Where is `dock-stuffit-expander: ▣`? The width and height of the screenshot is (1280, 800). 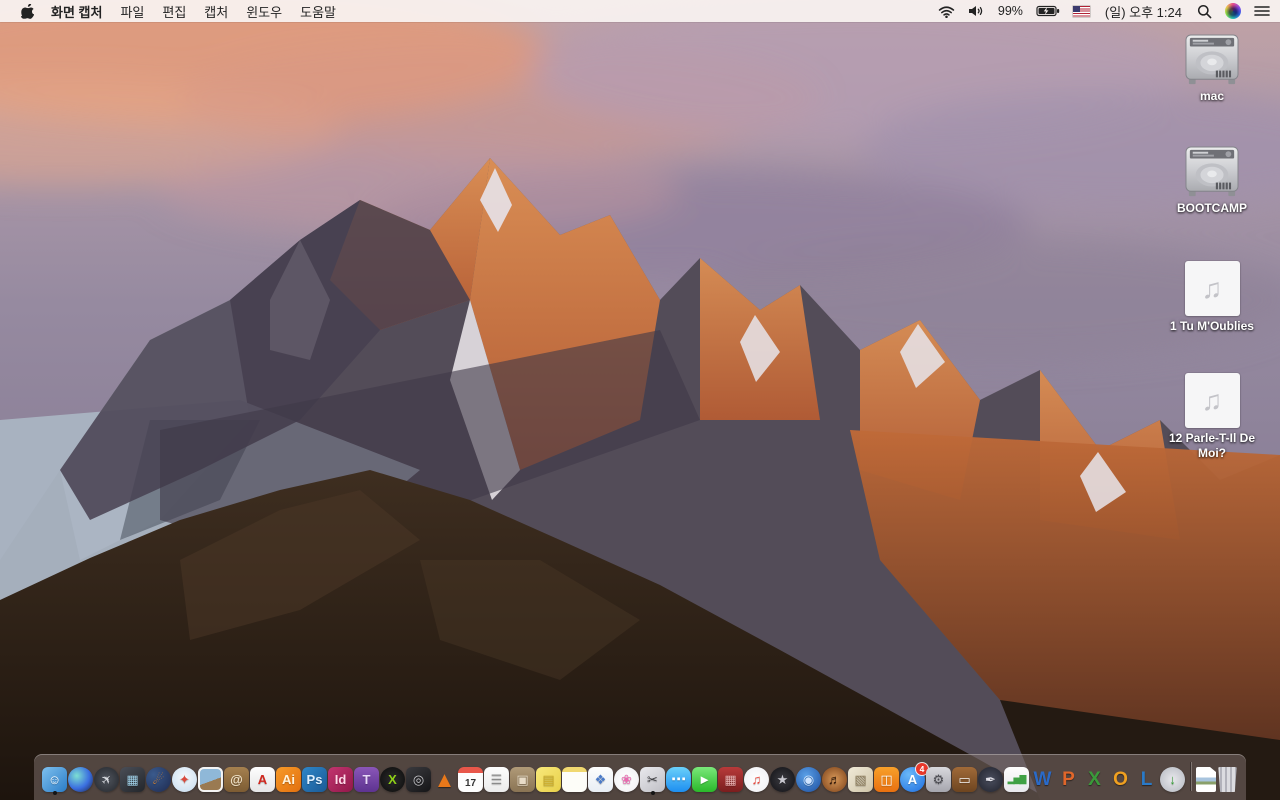
dock-stuffit-expander: ▣ is located at coordinates (522, 781).